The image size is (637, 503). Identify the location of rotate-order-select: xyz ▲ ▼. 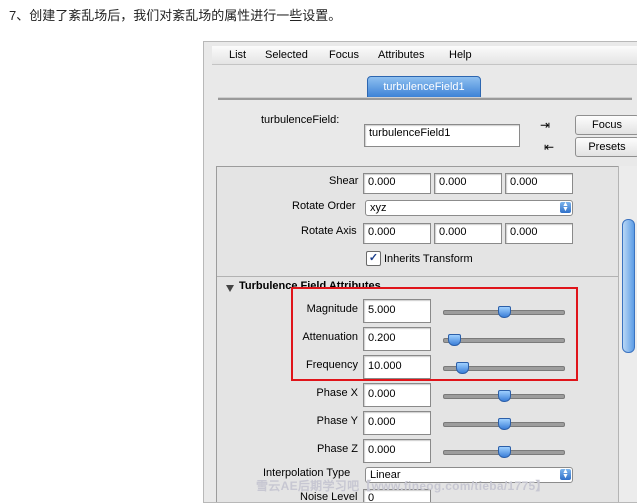
(469, 208).